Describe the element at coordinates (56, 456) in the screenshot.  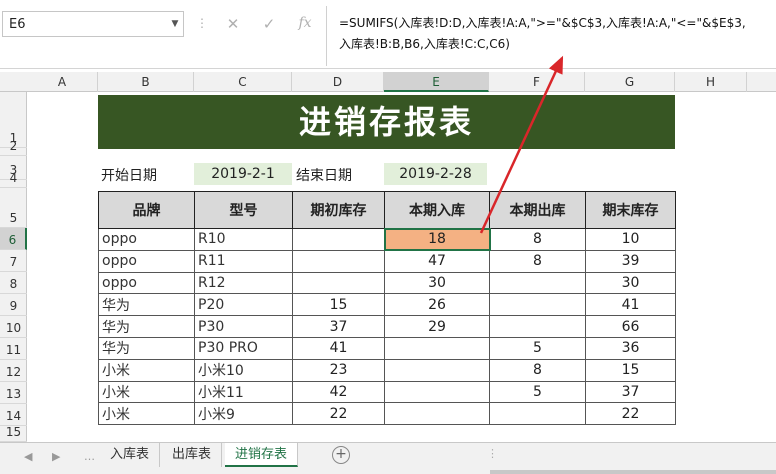
I see `scroll-right-icon: ▶` at that location.